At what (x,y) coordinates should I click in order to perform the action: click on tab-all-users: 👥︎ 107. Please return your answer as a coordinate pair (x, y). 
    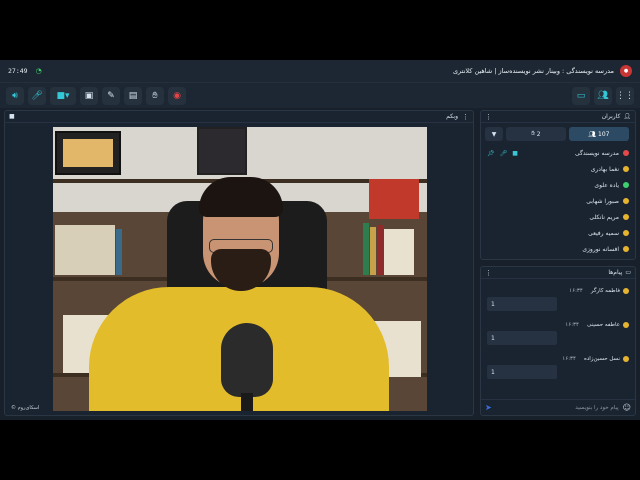
    Looking at the image, I should click on (599, 134).